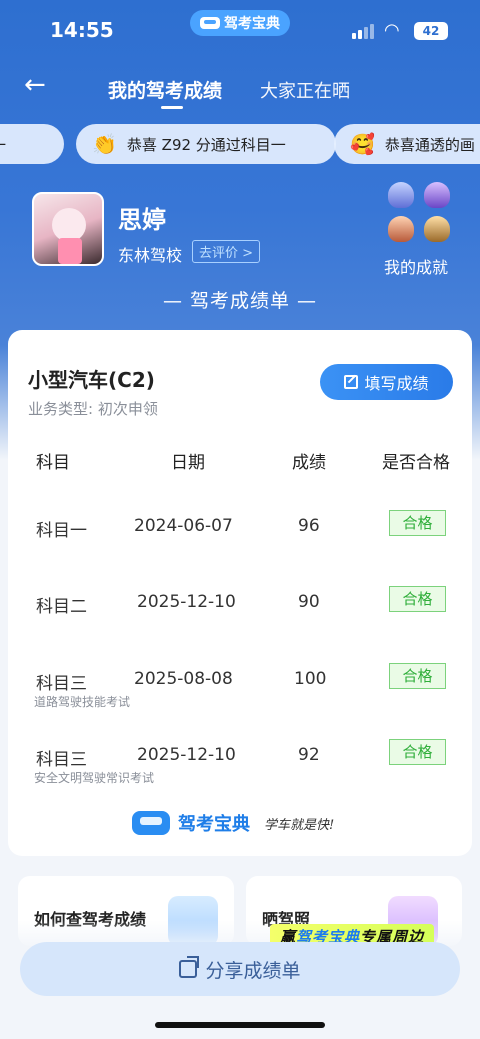  Describe the element at coordinates (431, 31) in the screenshot. I see `battery-icon: 42` at that location.